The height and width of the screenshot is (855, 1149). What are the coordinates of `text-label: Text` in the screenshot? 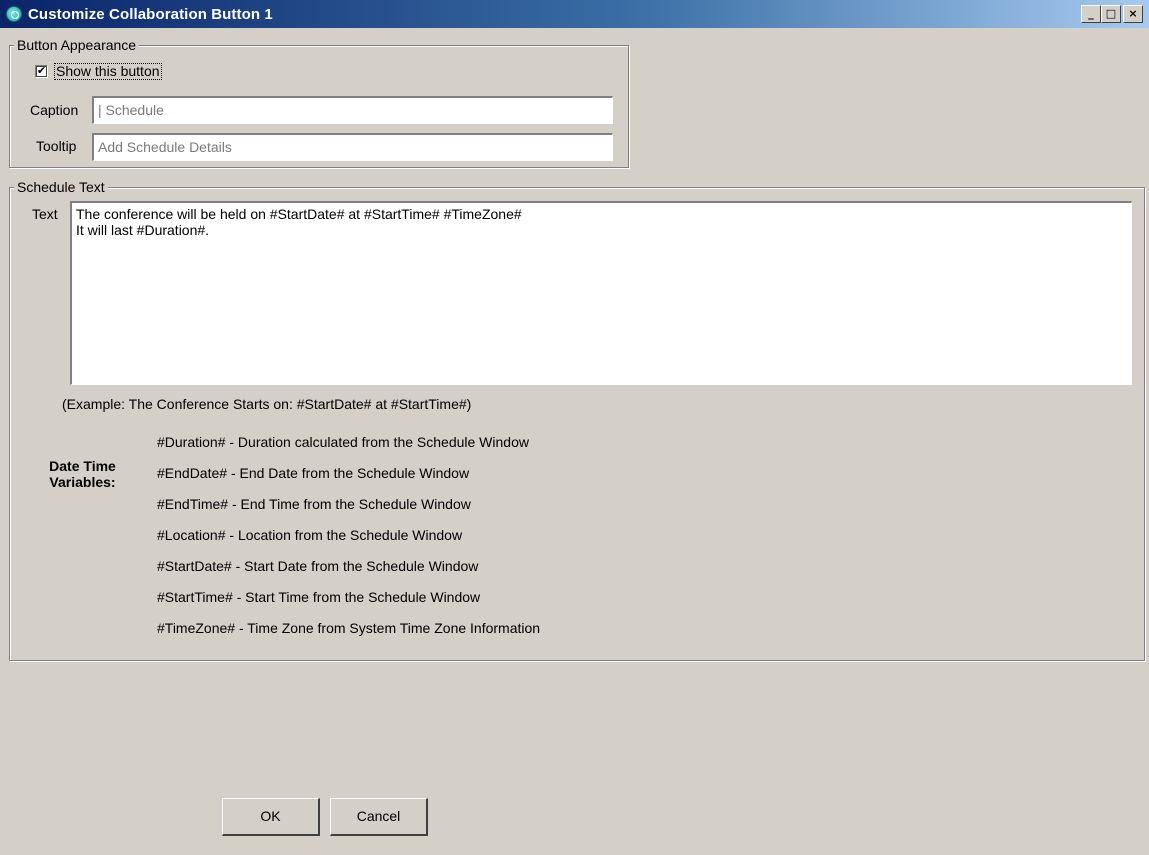 It's located at (45, 214).